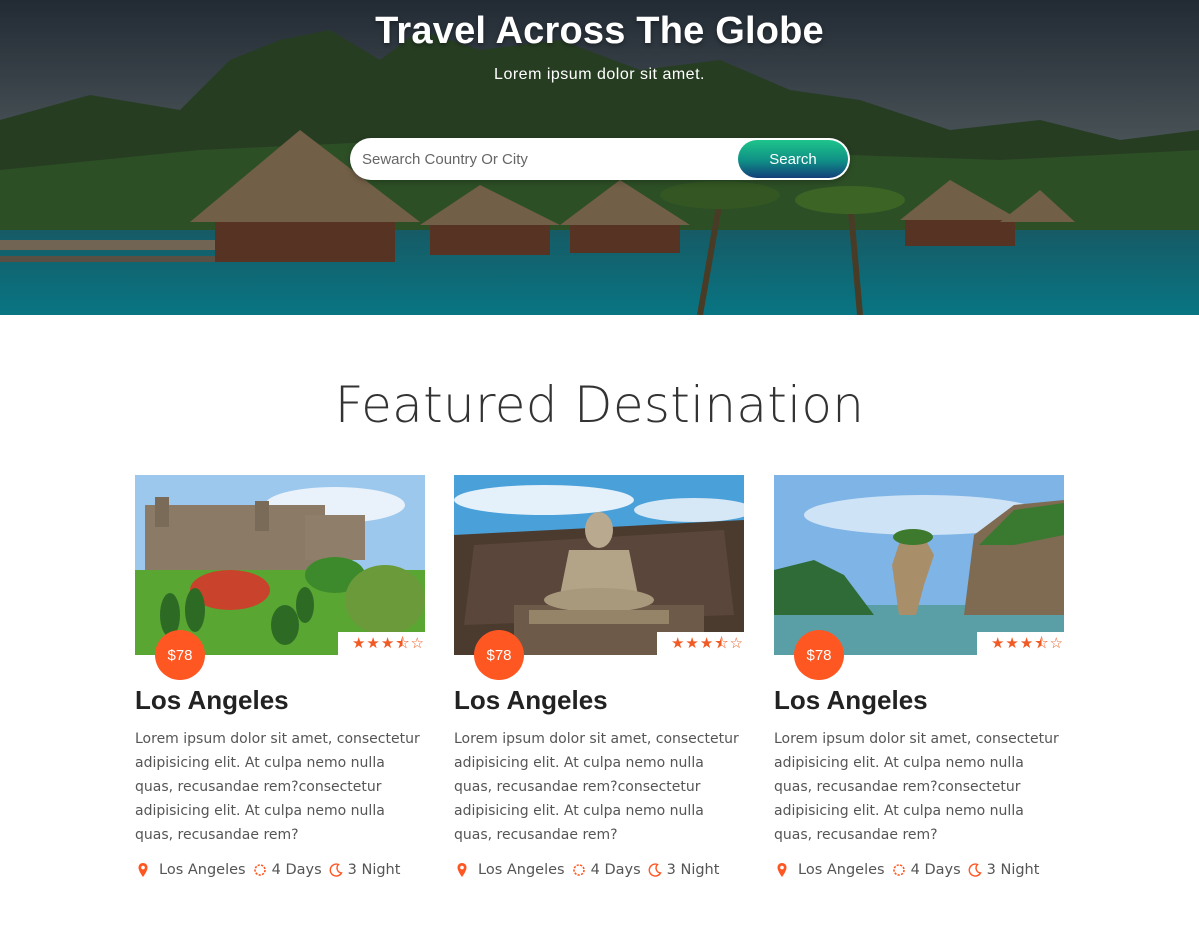 This screenshot has height=936, width=1199. I want to click on castle-garden-image, so click(280, 565).